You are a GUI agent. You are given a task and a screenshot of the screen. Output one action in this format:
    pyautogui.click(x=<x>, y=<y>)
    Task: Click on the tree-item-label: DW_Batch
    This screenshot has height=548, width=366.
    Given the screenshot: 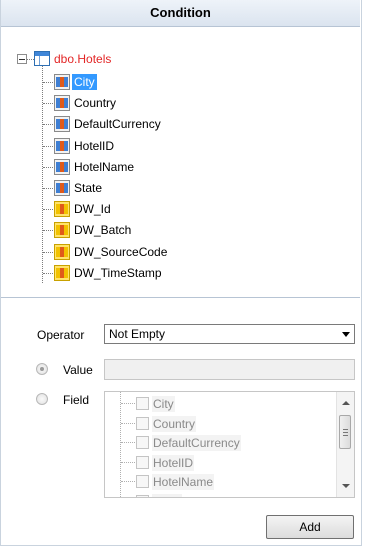 What is the action you would take?
    pyautogui.click(x=102, y=230)
    